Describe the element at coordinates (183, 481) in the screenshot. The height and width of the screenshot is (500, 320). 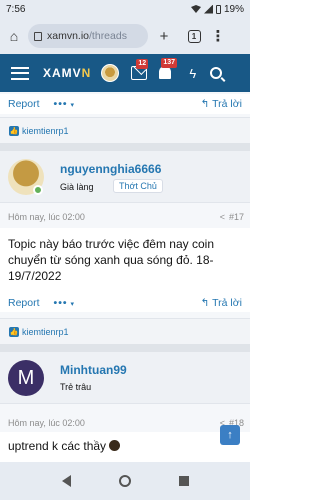
I see `recents-icon` at that location.